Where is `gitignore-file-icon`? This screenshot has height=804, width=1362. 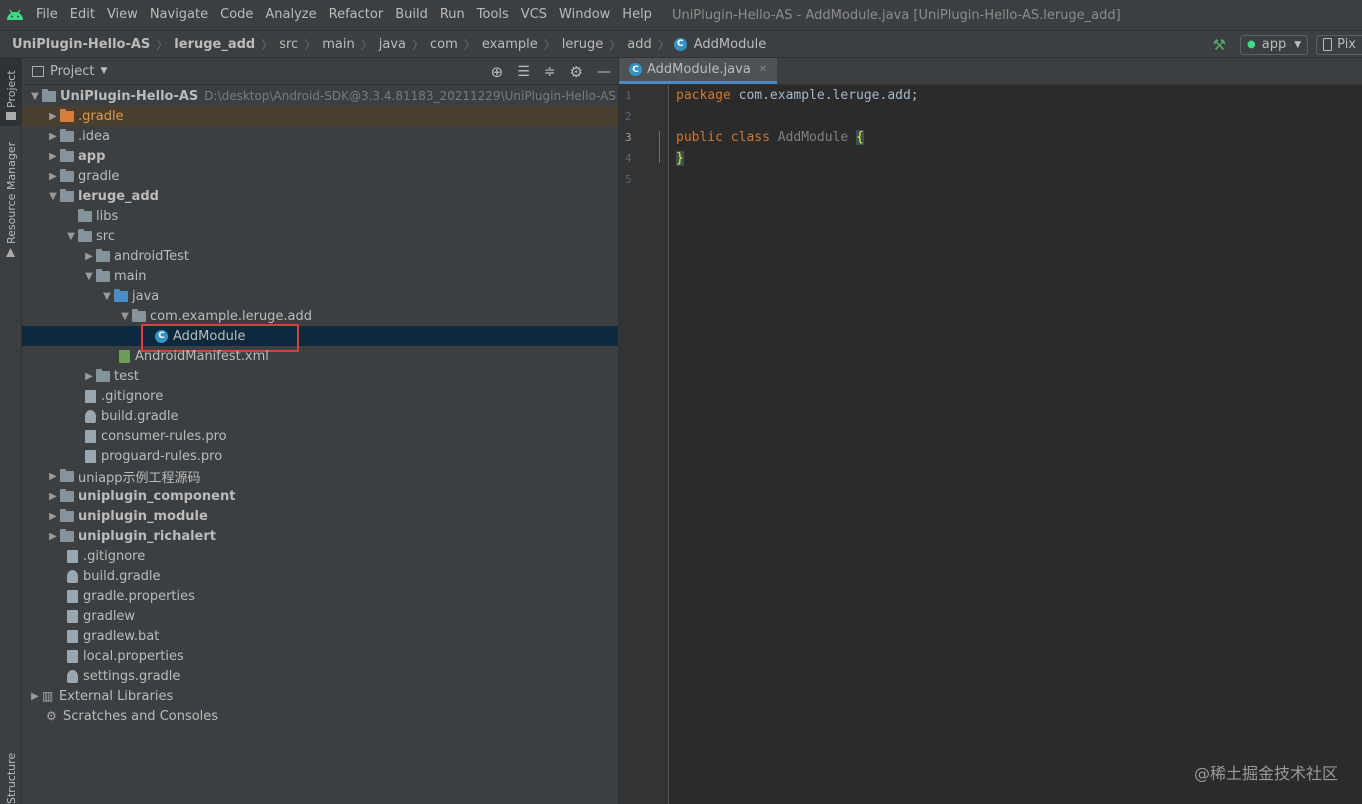 gitignore-file-icon is located at coordinates (90, 396).